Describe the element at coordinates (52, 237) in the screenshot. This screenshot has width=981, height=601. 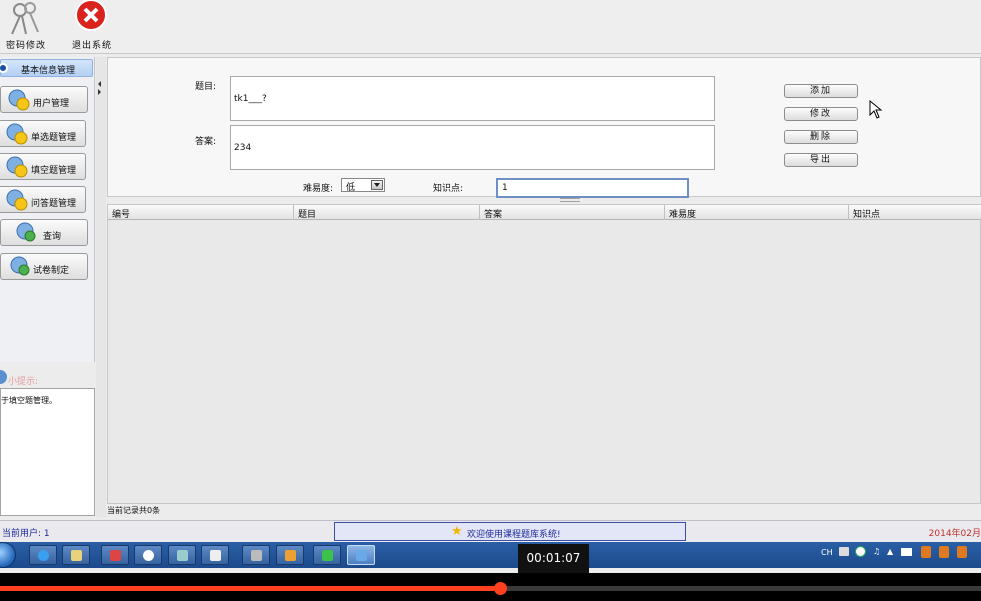
I see `sidebar-item-label: 查询` at that location.